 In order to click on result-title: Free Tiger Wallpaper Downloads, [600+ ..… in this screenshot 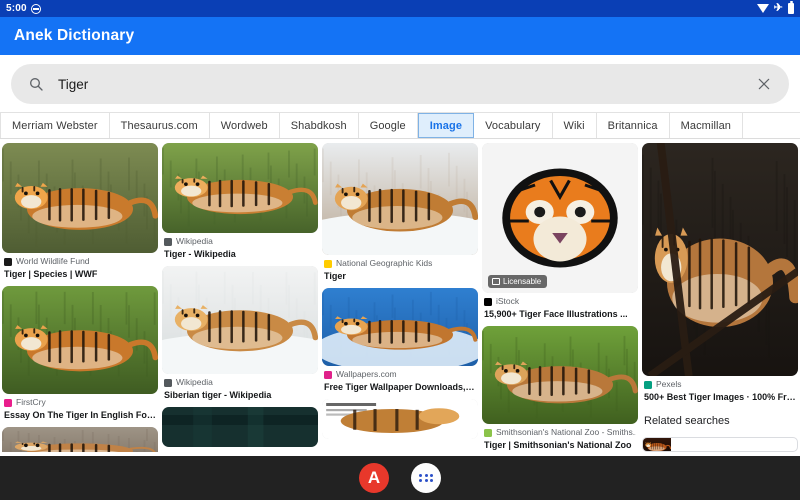, I will do `click(400, 387)`.